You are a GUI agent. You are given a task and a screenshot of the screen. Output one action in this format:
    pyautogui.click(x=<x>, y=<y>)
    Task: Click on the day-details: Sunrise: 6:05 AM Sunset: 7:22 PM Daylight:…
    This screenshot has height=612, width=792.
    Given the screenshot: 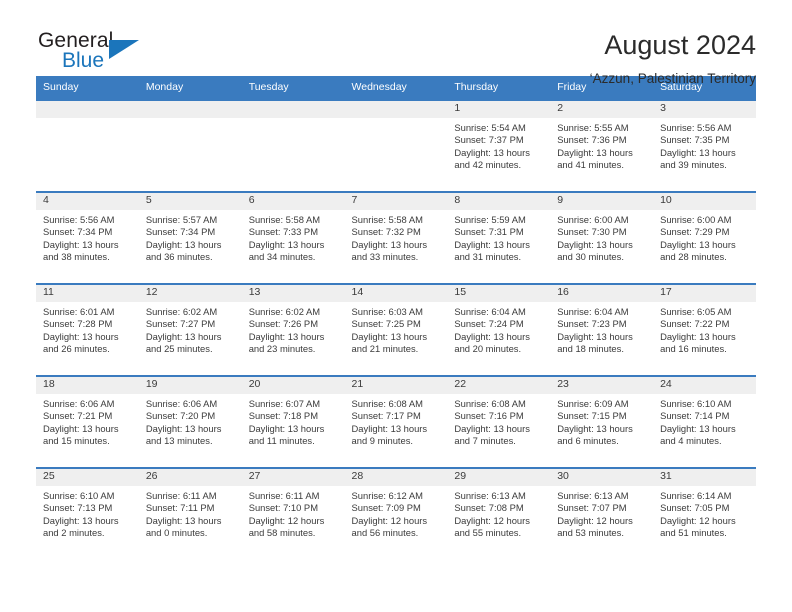 What is the action you would take?
    pyautogui.click(x=704, y=328)
    